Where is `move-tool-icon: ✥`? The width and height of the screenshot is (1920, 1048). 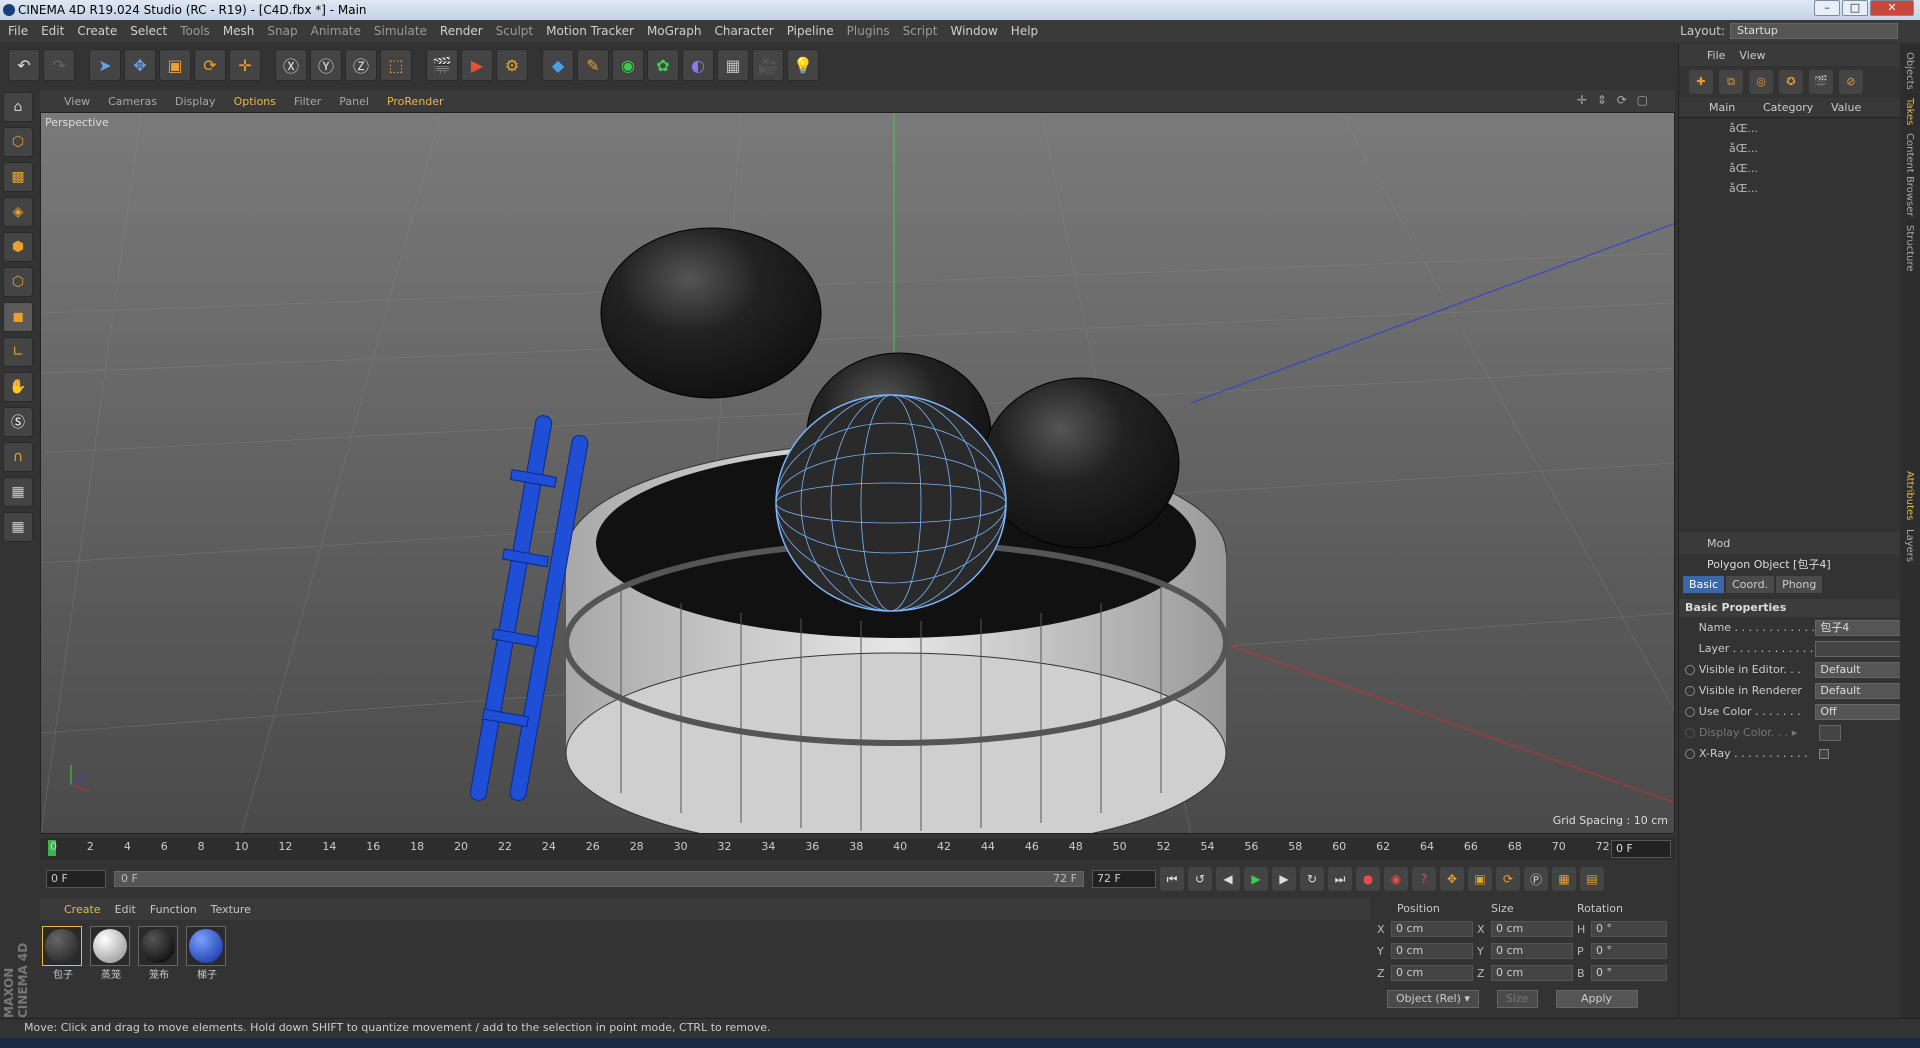 move-tool-icon: ✥ is located at coordinates (140, 65).